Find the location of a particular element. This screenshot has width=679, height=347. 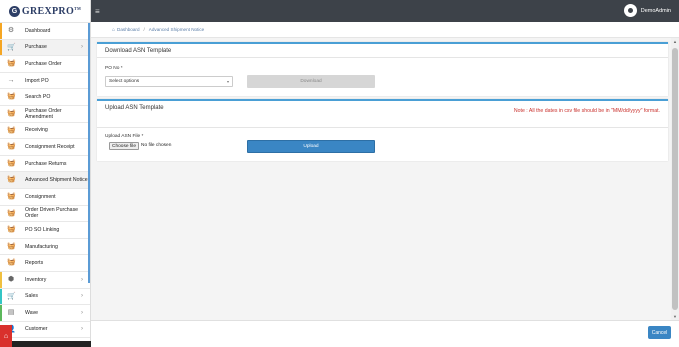

choose-file-button: Choose file is located at coordinates (124, 146).